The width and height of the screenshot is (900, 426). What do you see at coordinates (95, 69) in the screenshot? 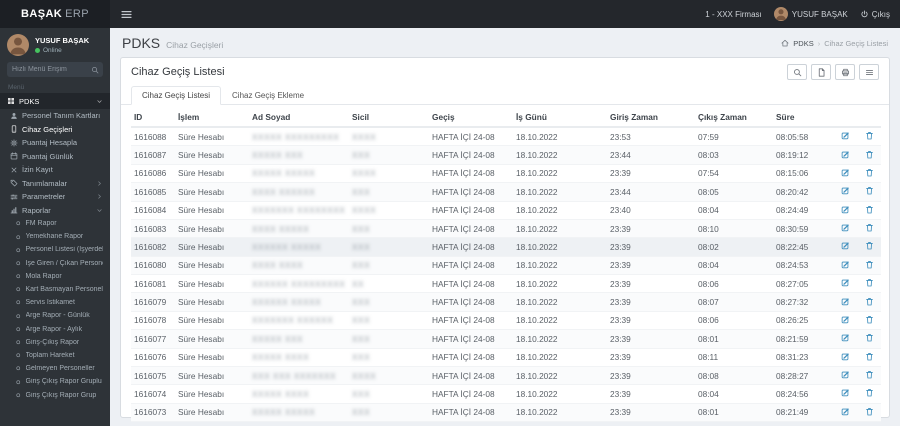
I see `menu-search-button` at bounding box center [95, 69].